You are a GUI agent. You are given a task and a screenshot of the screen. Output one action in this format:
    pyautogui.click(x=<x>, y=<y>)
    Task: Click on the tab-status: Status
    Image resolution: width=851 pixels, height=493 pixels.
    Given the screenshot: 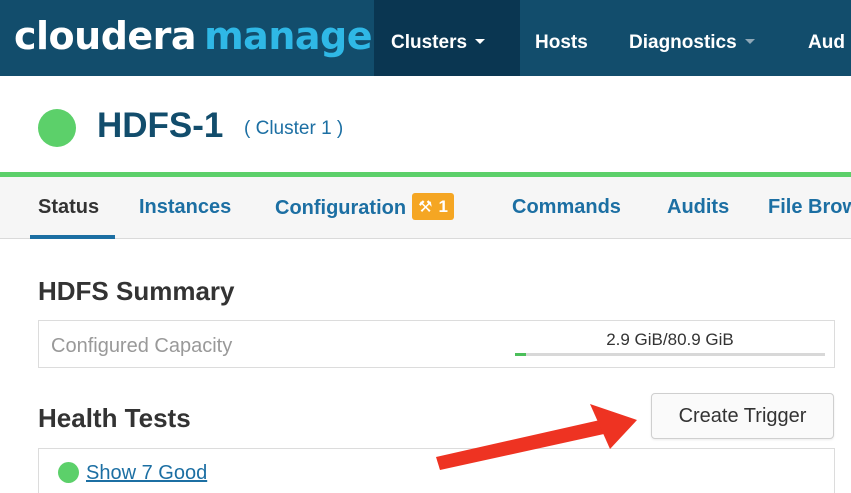 What is the action you would take?
    pyautogui.click(x=68, y=207)
    